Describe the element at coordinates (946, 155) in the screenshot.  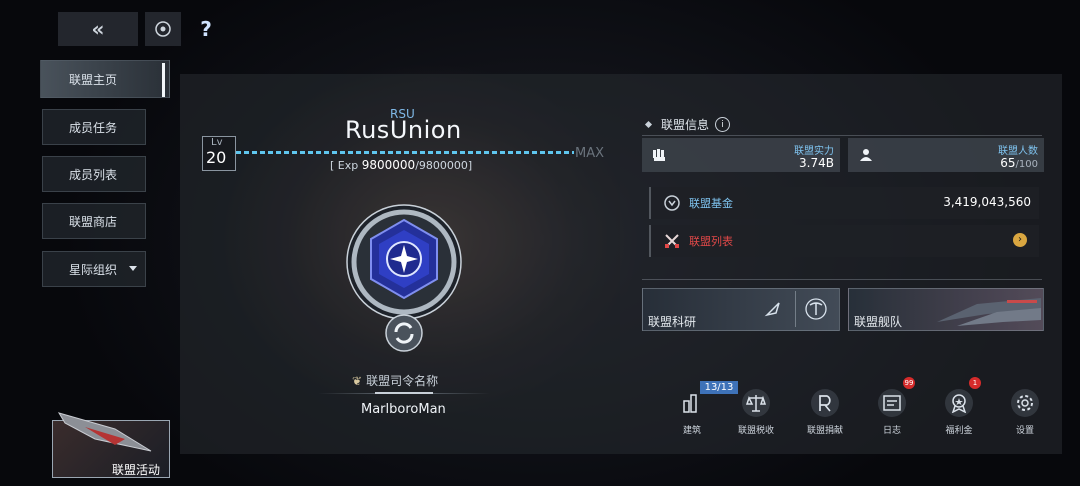
I see `members-card: 联盟人数 65/100` at that location.